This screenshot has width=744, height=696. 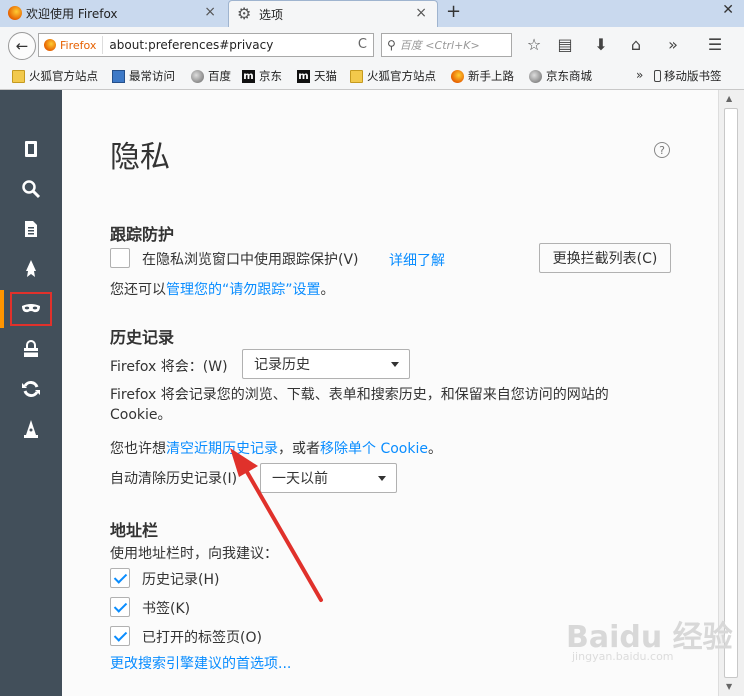 I want to click on dnt-line: 您还可以管理您的“请勿跟踪”设置。, so click(x=222, y=289).